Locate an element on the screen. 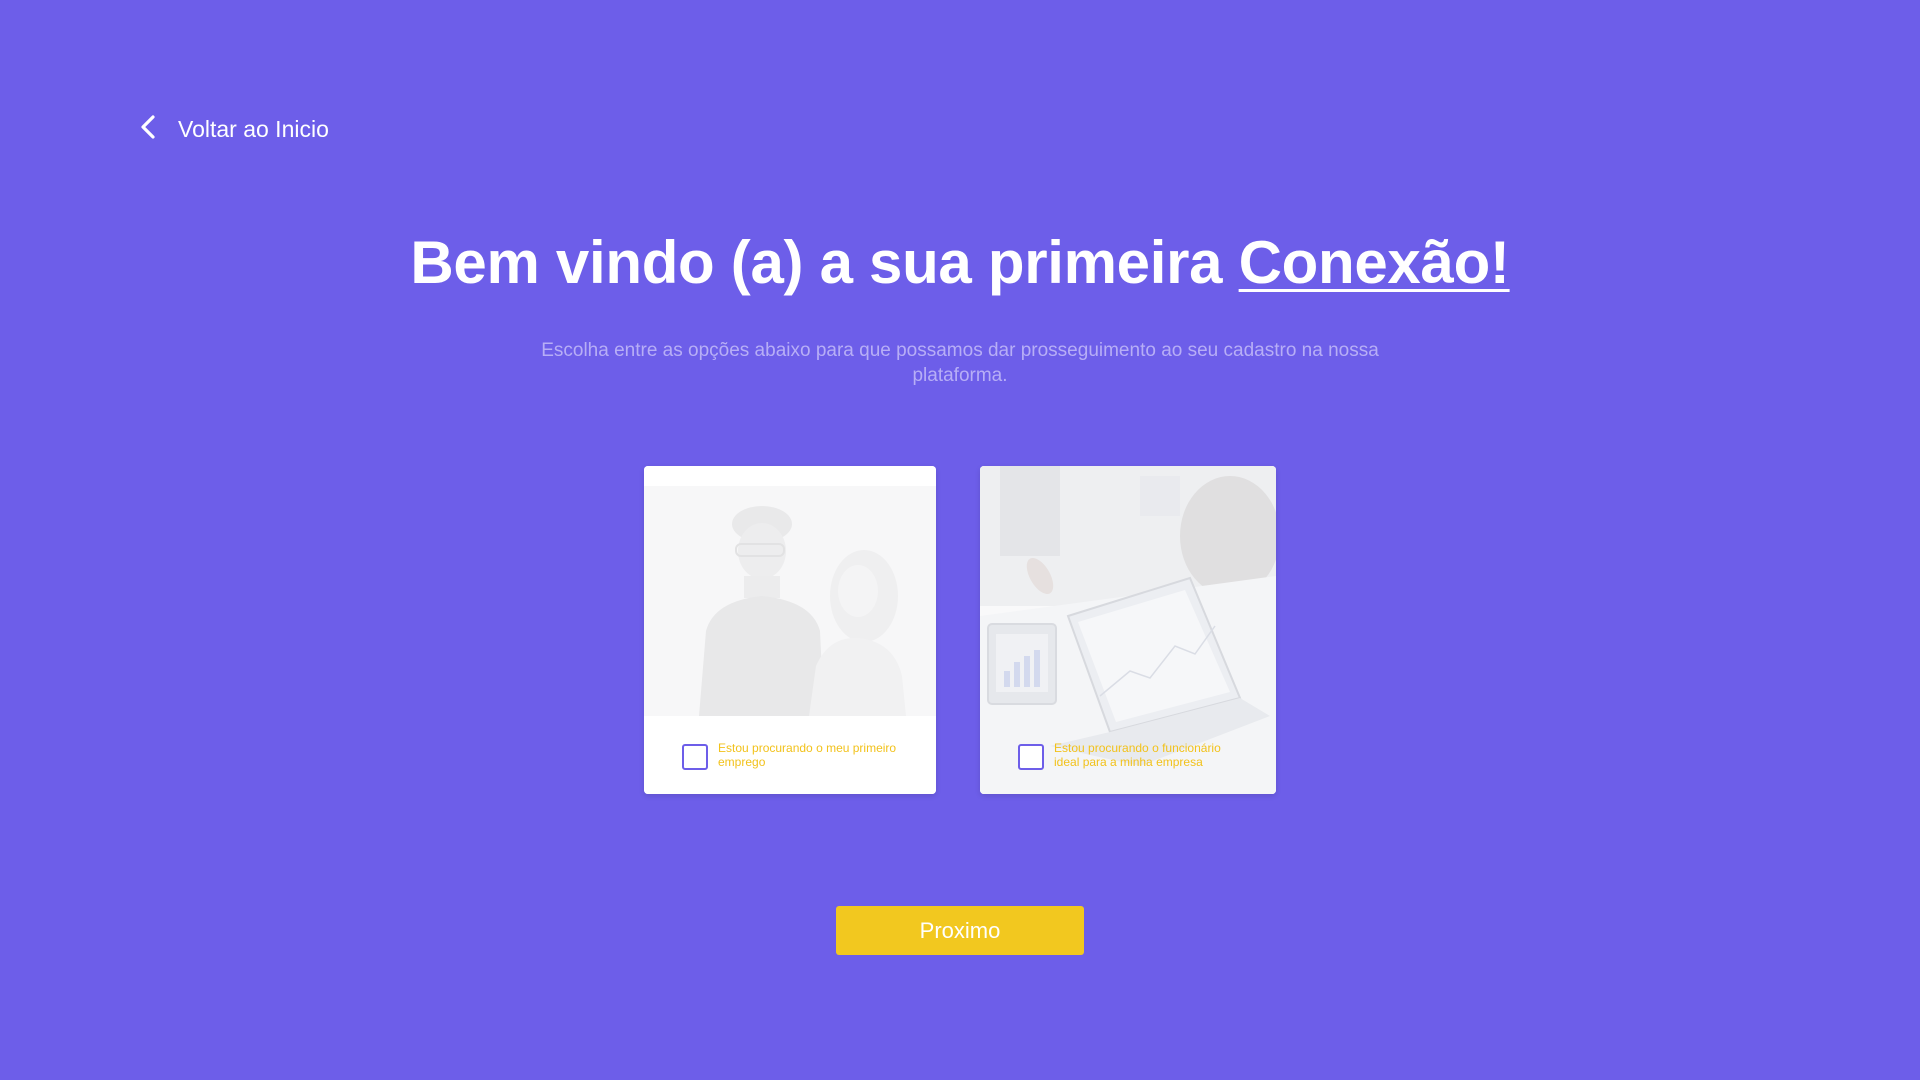 The image size is (1920, 1080). next-button: Proximo is located at coordinates (960, 930).